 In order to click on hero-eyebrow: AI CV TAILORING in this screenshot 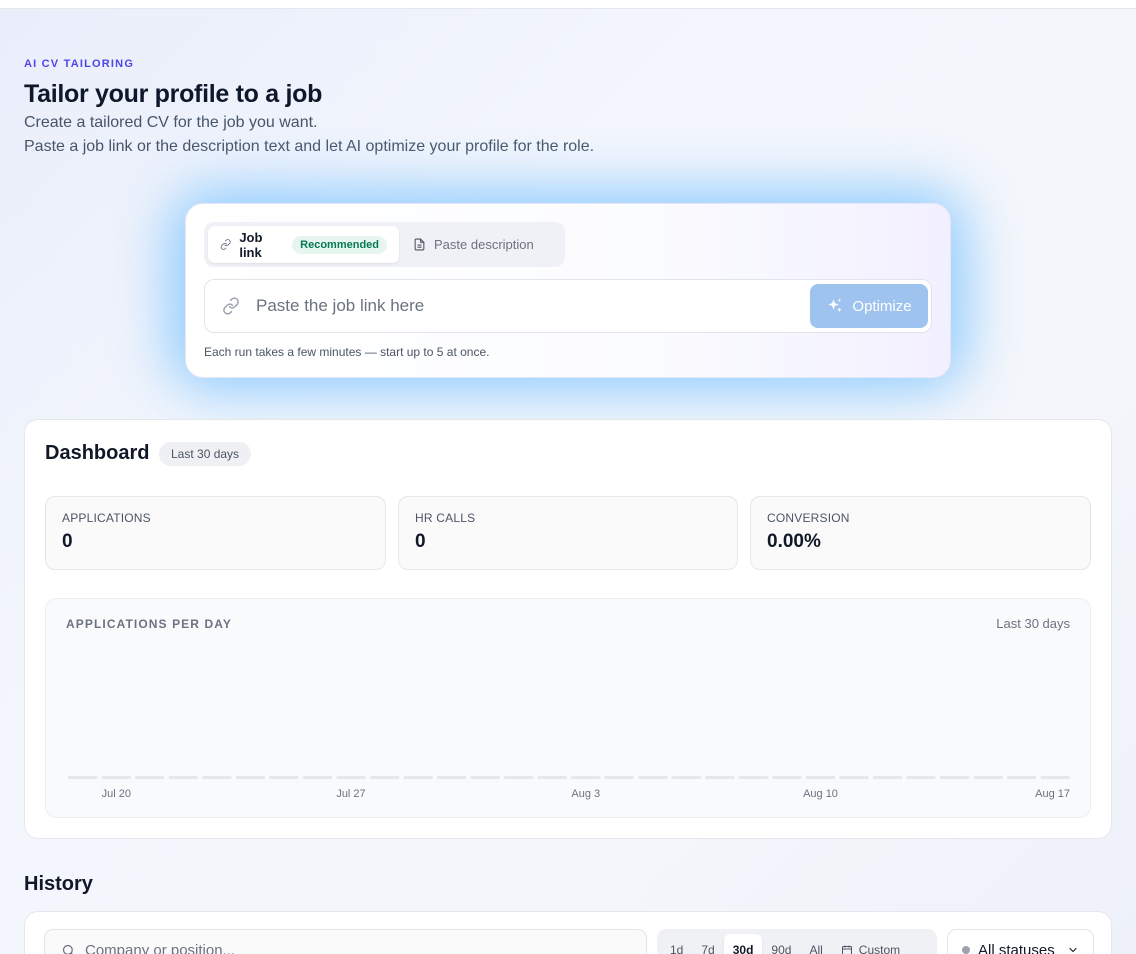, I will do `click(79, 64)`.